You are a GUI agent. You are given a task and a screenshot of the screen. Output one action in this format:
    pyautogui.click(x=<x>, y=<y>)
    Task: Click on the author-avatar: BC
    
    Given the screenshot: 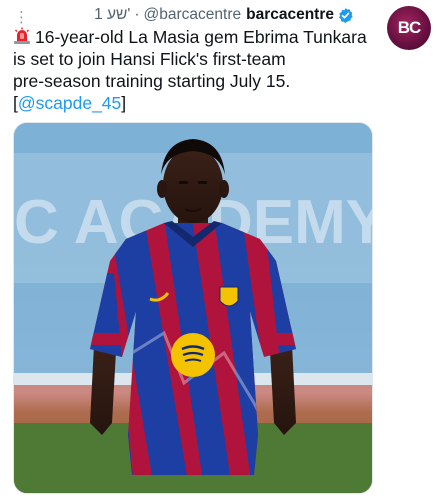 What is the action you would take?
    pyautogui.click(x=409, y=28)
    